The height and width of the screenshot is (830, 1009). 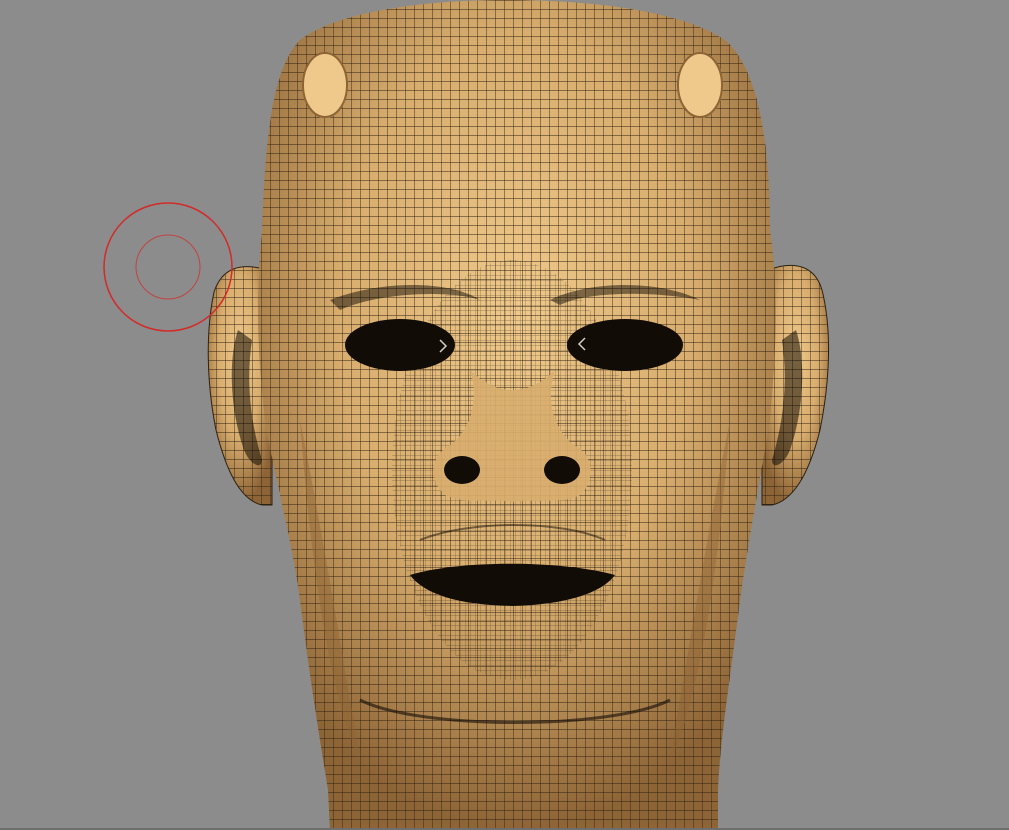 I want to click on right-eye, so click(x=625, y=345).